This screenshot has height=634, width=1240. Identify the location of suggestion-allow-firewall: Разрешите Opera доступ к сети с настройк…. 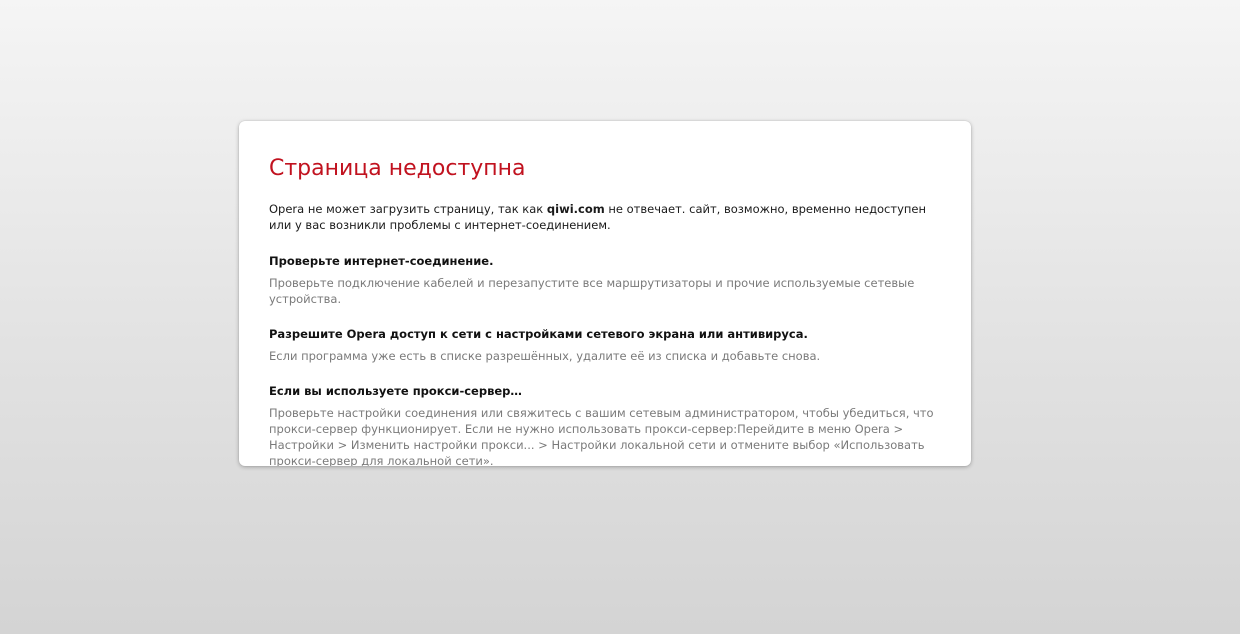
(605, 345).